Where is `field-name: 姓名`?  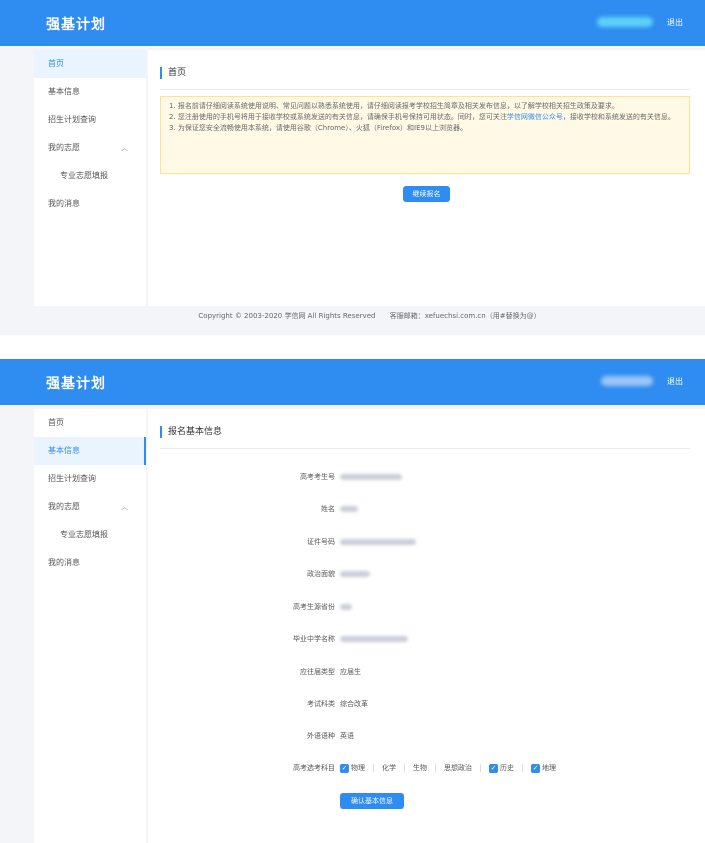 field-name: 姓名 is located at coordinates (488, 509).